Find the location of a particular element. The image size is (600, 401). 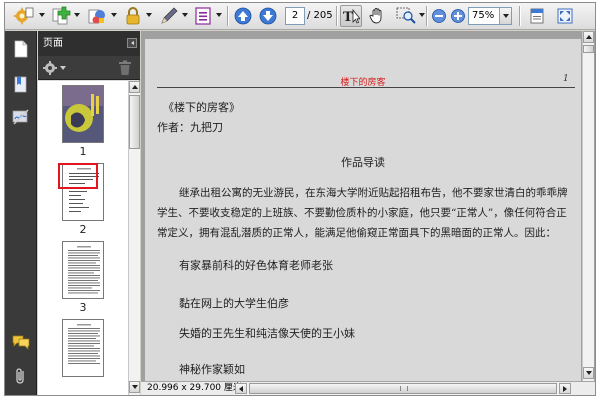

section-title: 作品导读 is located at coordinates (363, 162).